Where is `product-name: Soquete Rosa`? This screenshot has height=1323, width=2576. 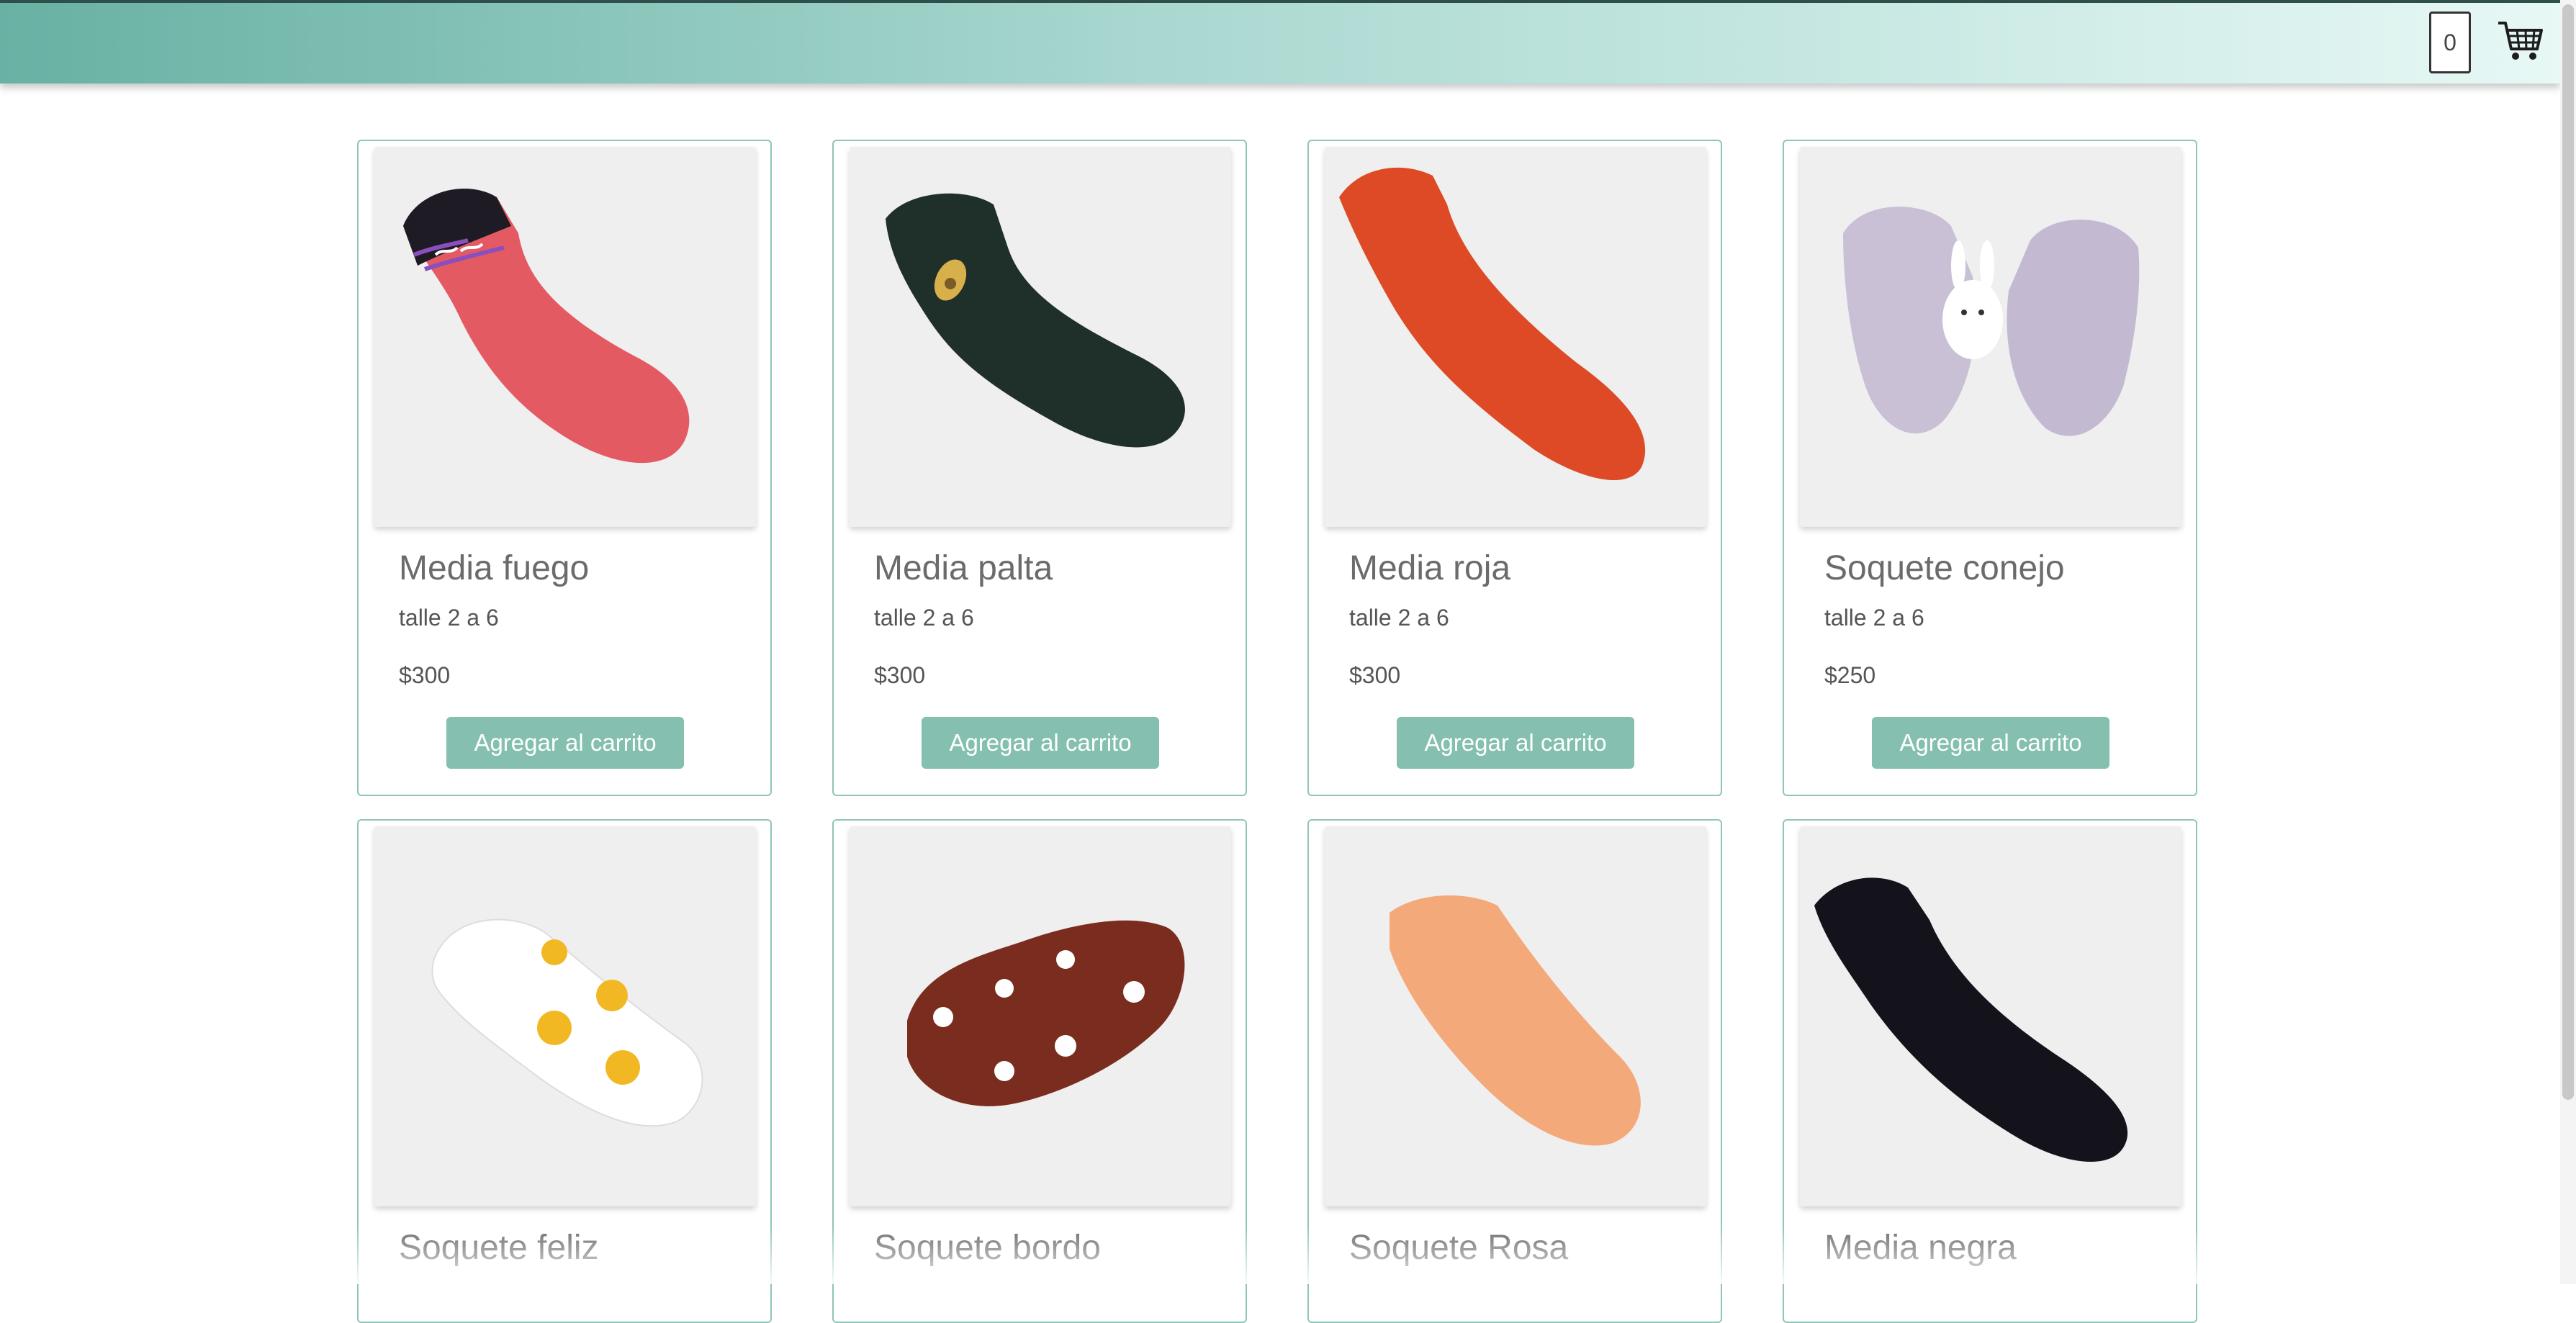
product-name: Soquete Rosa is located at coordinates (1459, 1248).